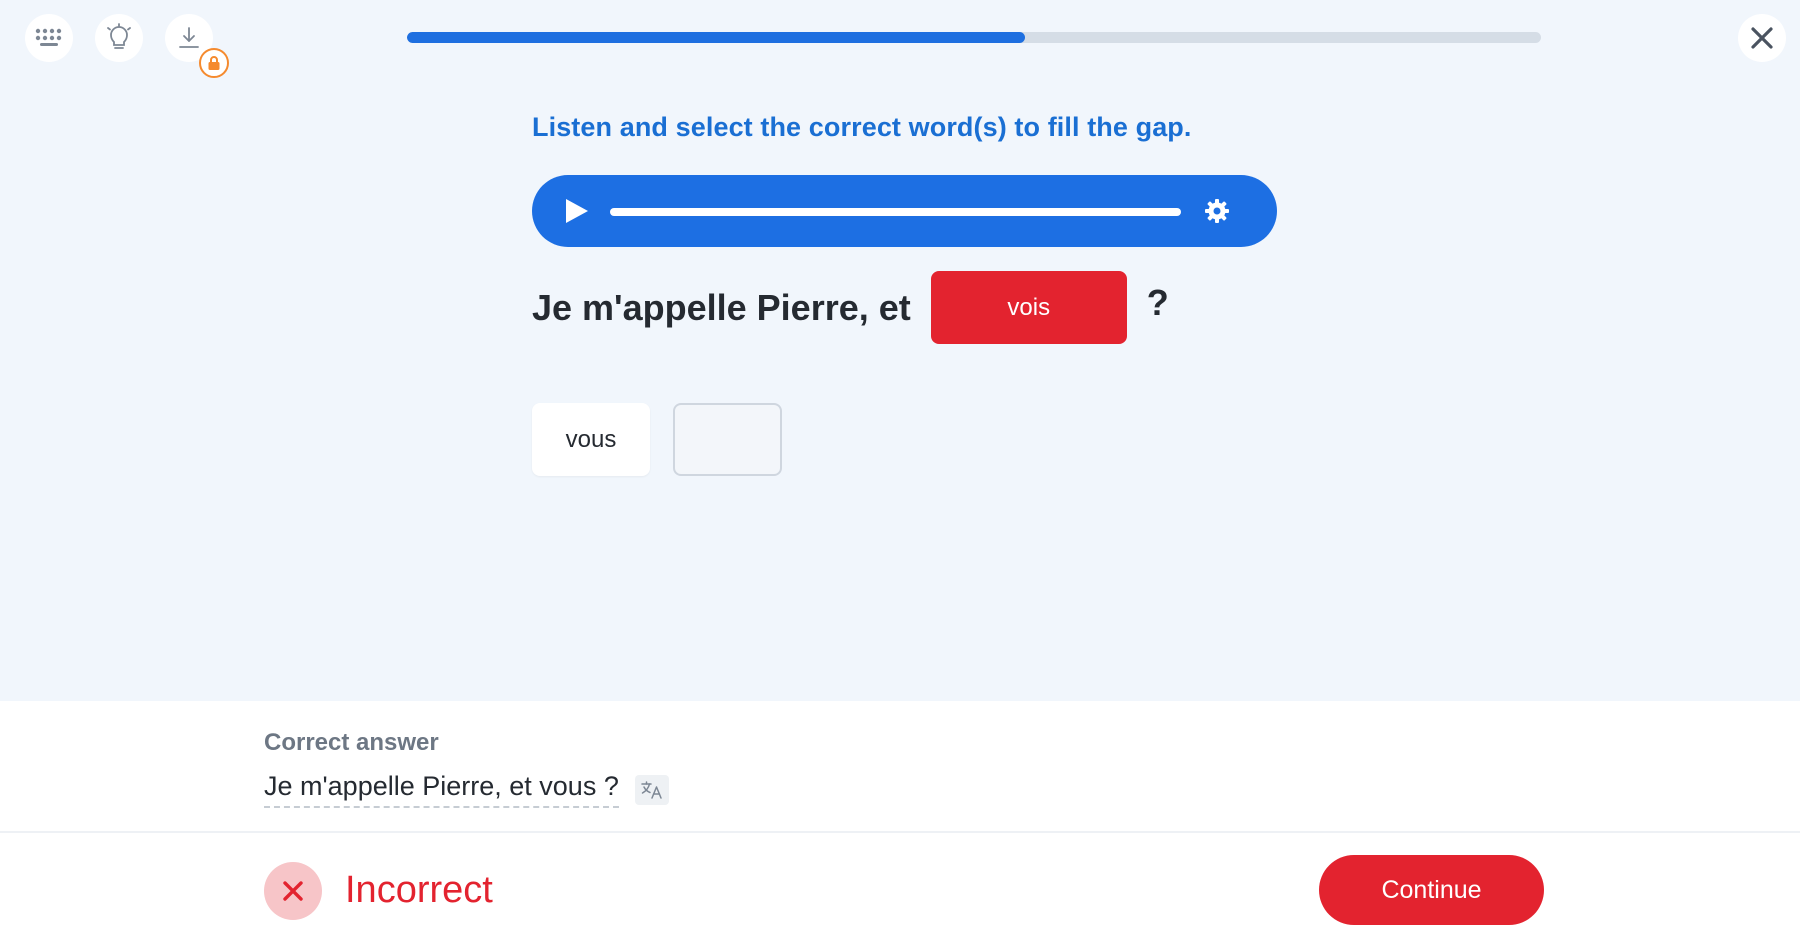  I want to click on translate-icon, so click(651, 789).